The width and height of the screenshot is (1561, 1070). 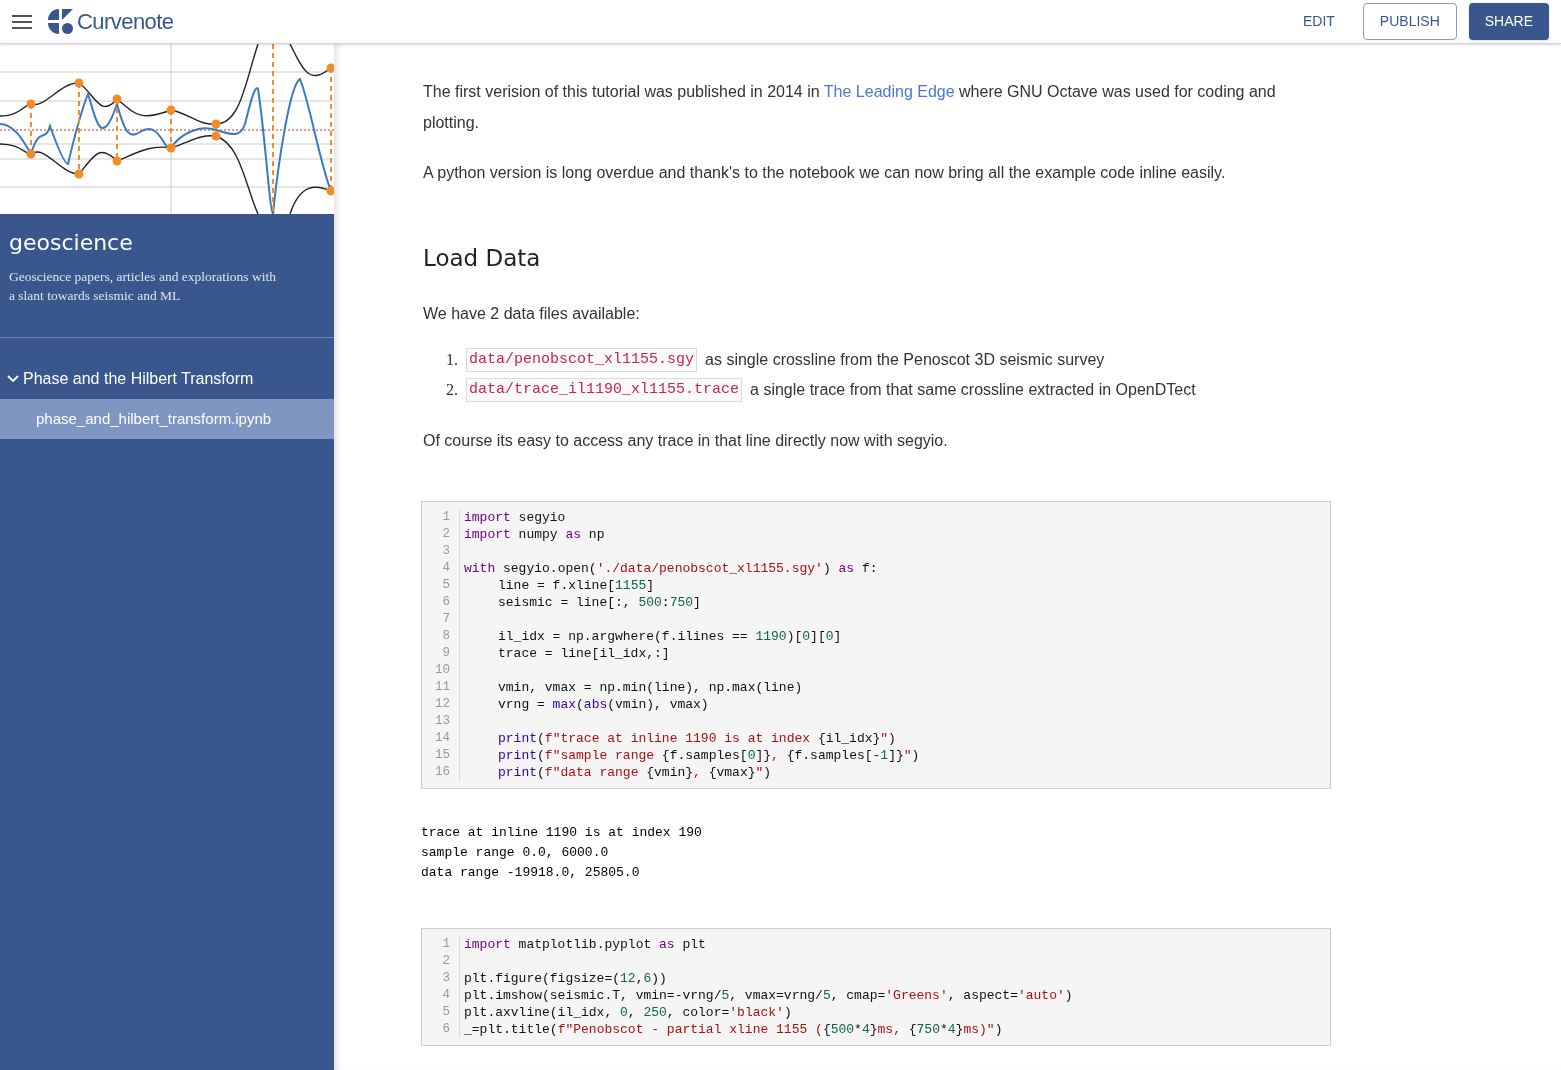 I want to click on code-line: print(f"trace at inline 1190 is at index {il_idx}"), so click(x=697, y=738).